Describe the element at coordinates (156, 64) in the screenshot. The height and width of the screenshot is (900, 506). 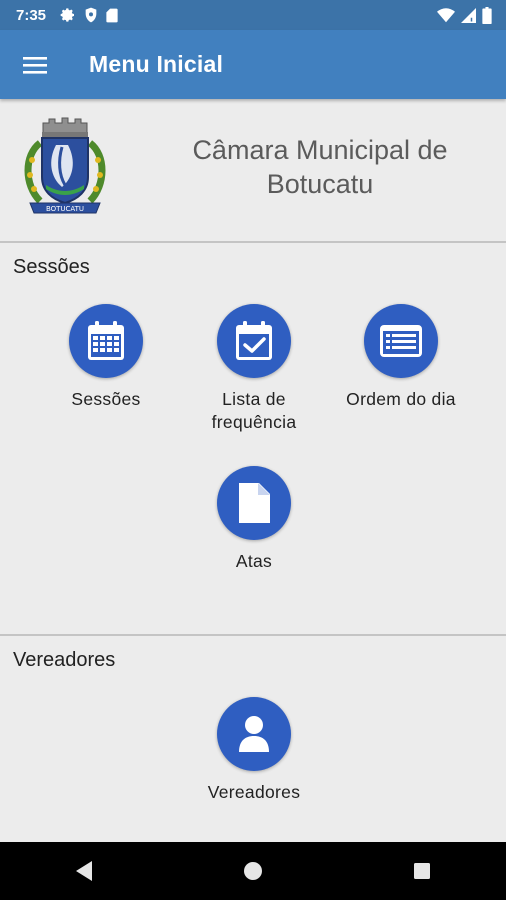
I see `app-title: Menu Inicial` at that location.